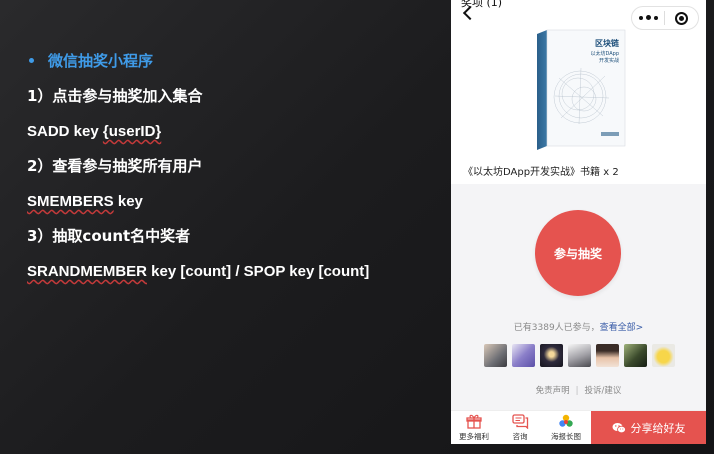 Image resolution: width=714 pixels, height=454 pixels. What do you see at coordinates (681, 18) in the screenshot?
I see `close-target-icon` at bounding box center [681, 18].